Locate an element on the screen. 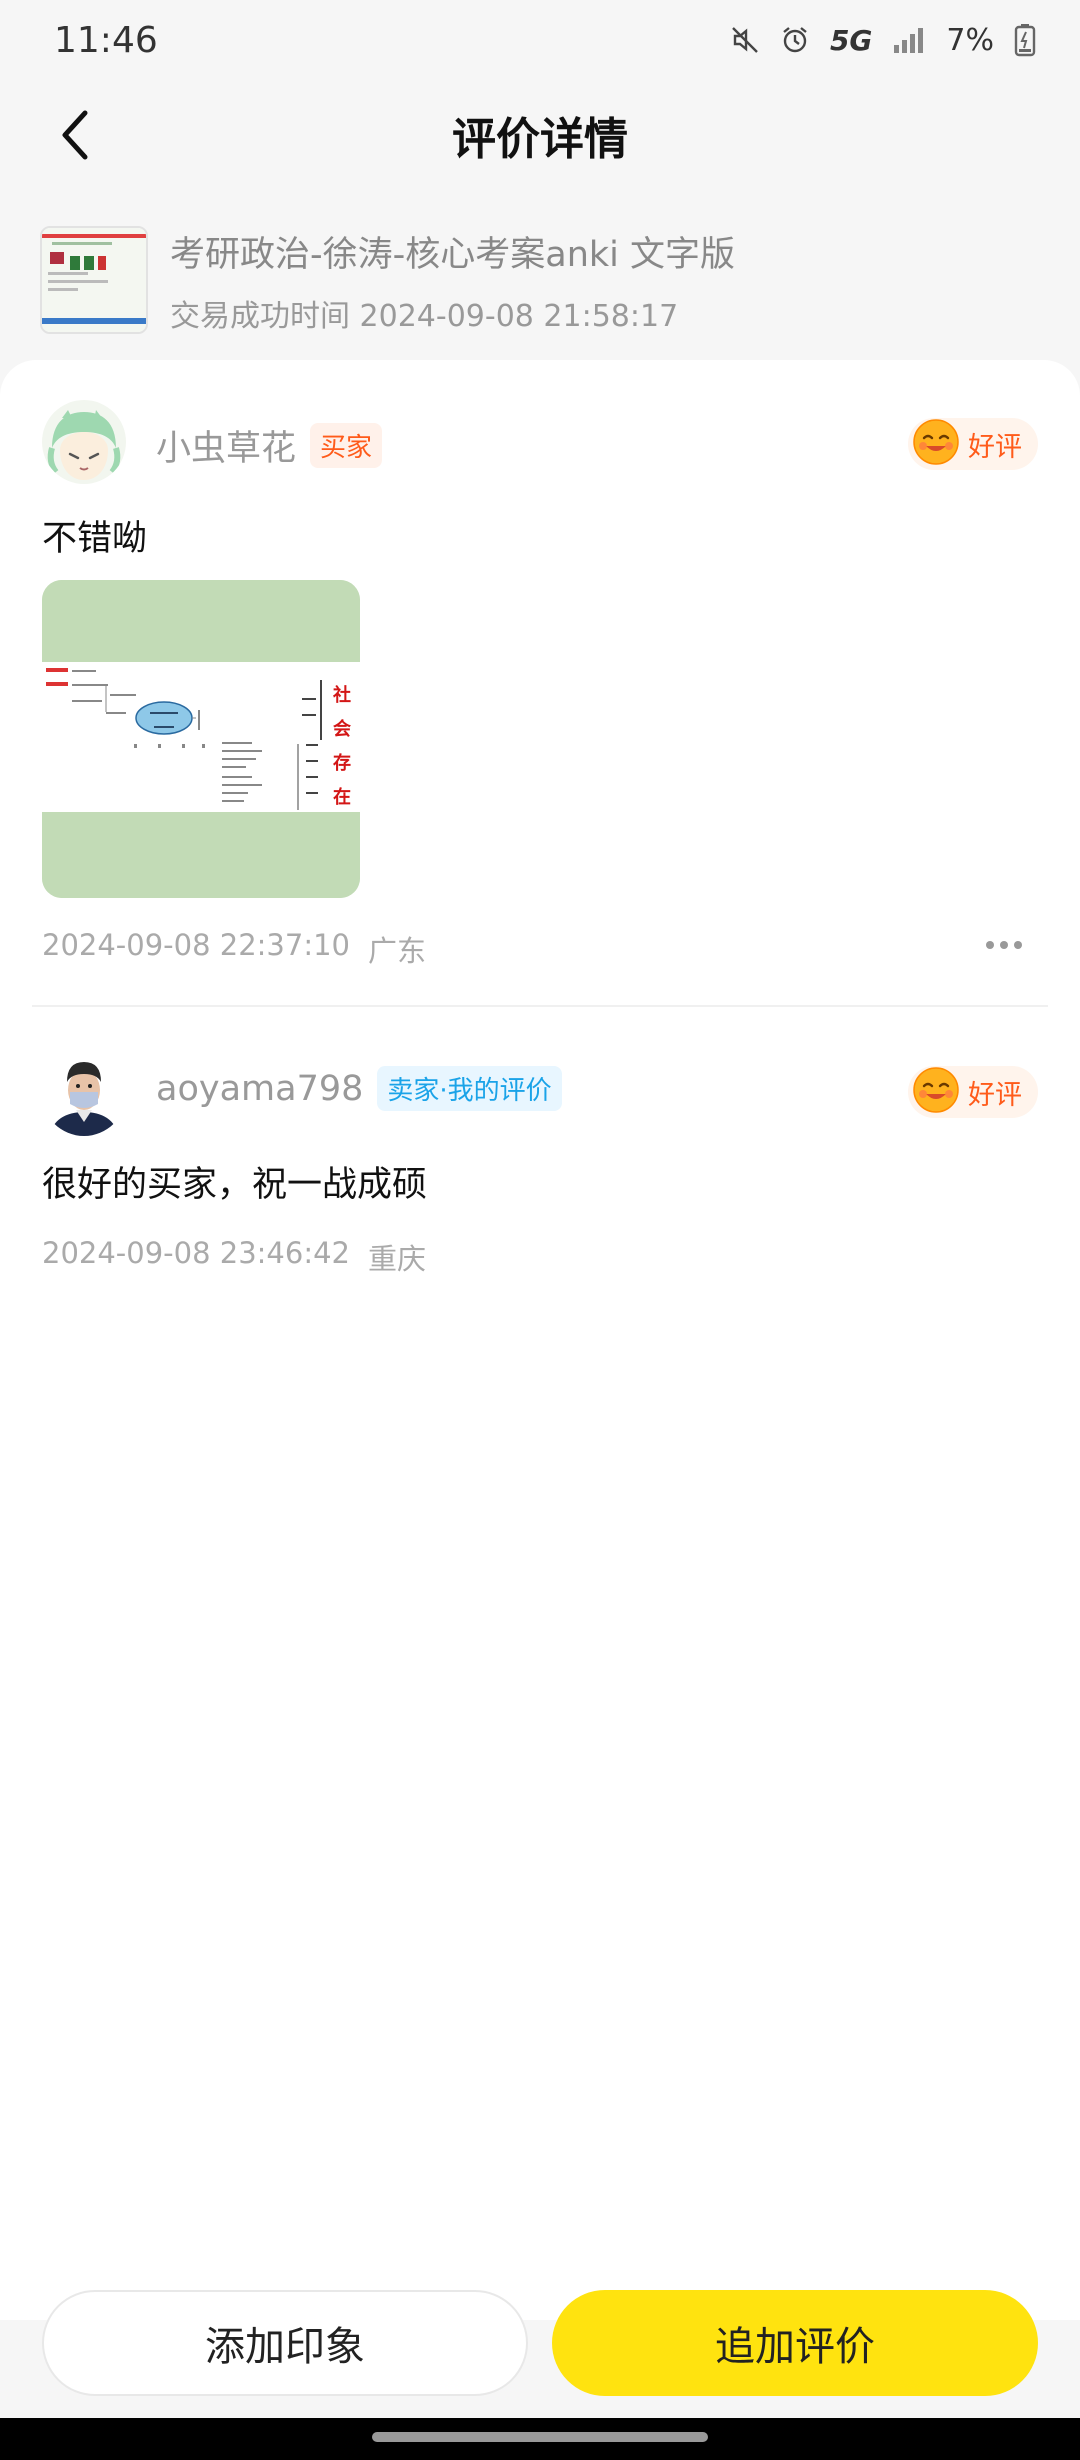 The width and height of the screenshot is (1080, 2460). review-image: 社 会 存 在 is located at coordinates (201, 739).